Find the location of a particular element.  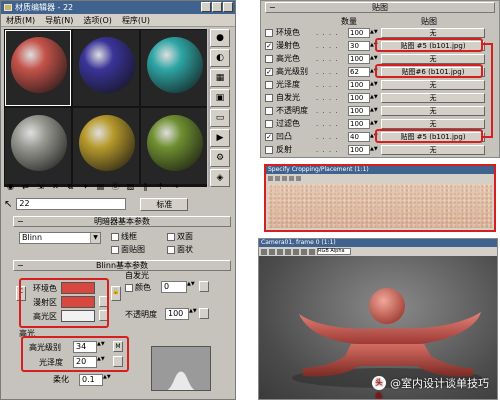

blinn-rollout-header: − Blinn基本参数 is located at coordinates (122, 265).